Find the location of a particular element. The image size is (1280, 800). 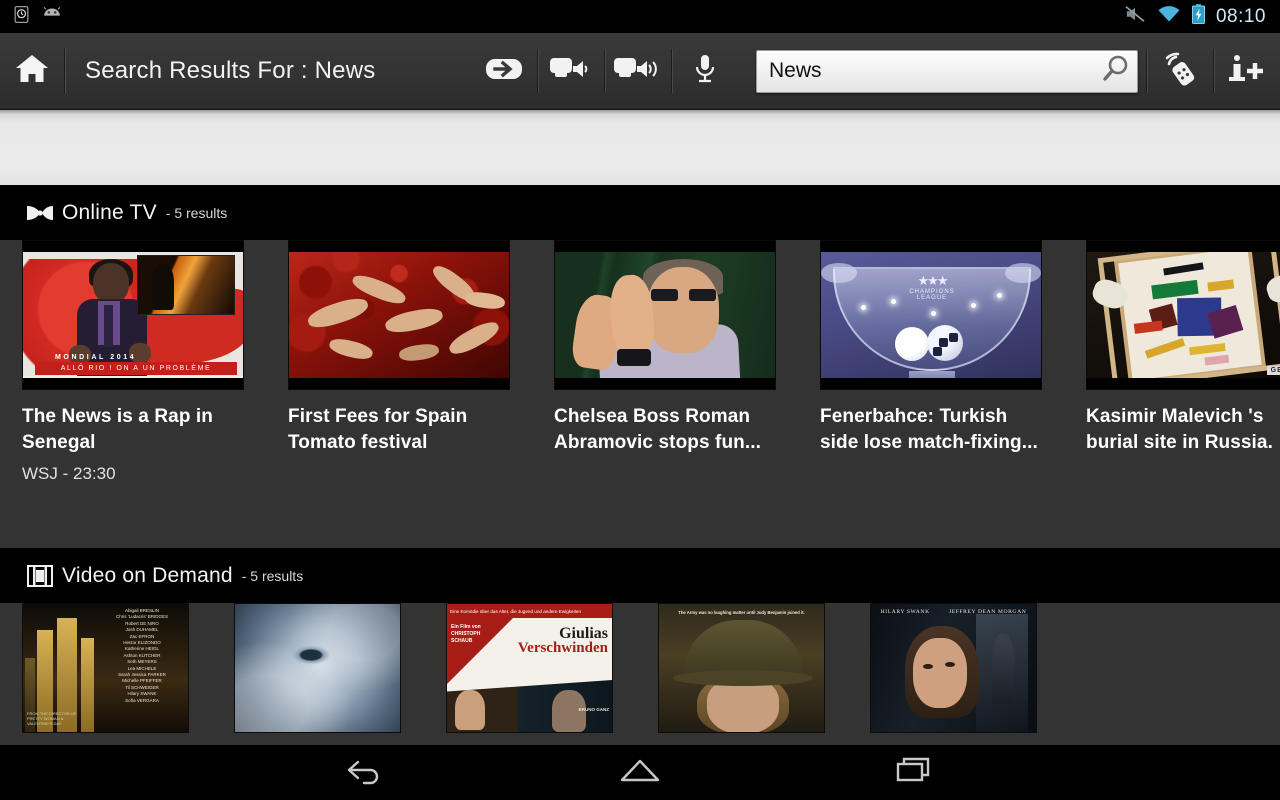

recent-apps-icon is located at coordinates (915, 772).